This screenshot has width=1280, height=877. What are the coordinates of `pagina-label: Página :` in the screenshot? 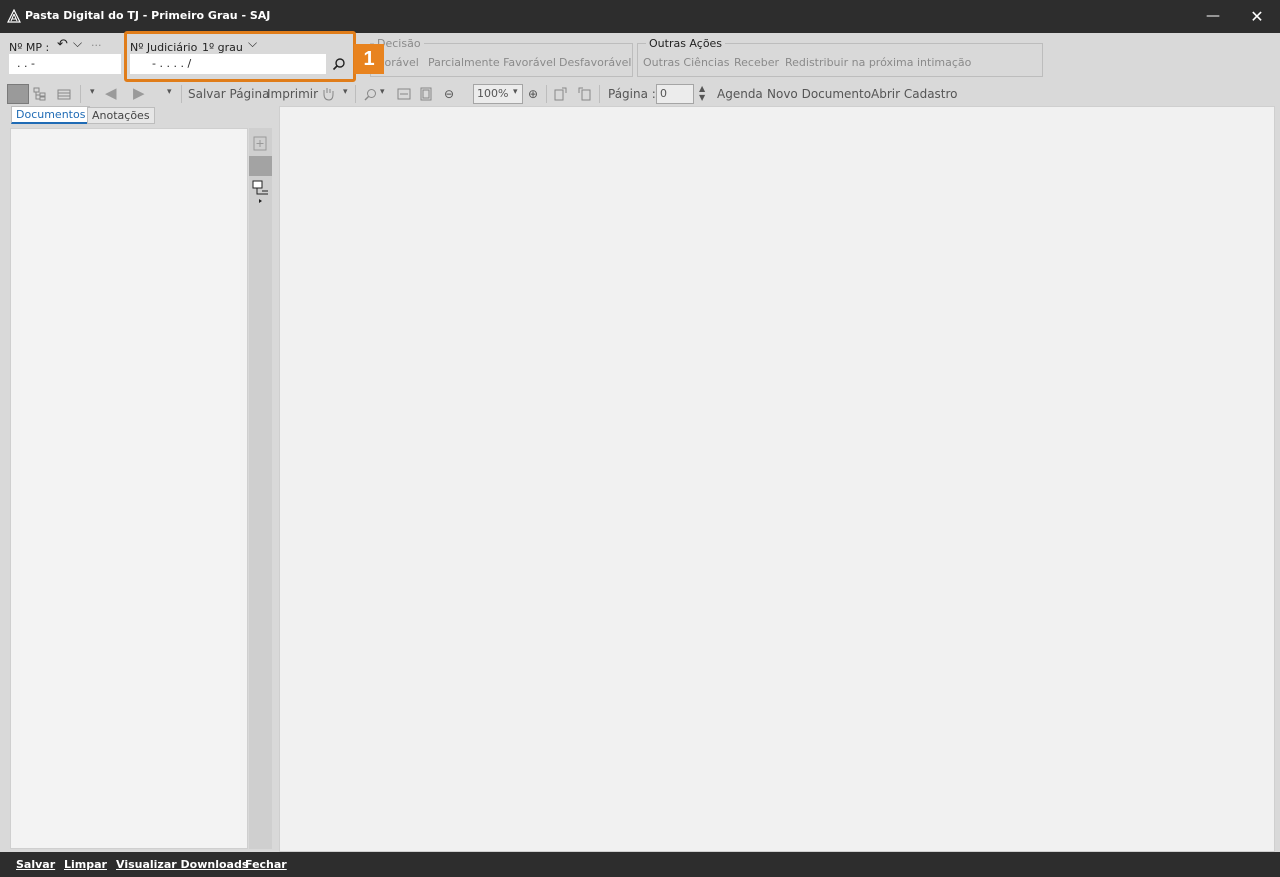 It's located at (632, 94).